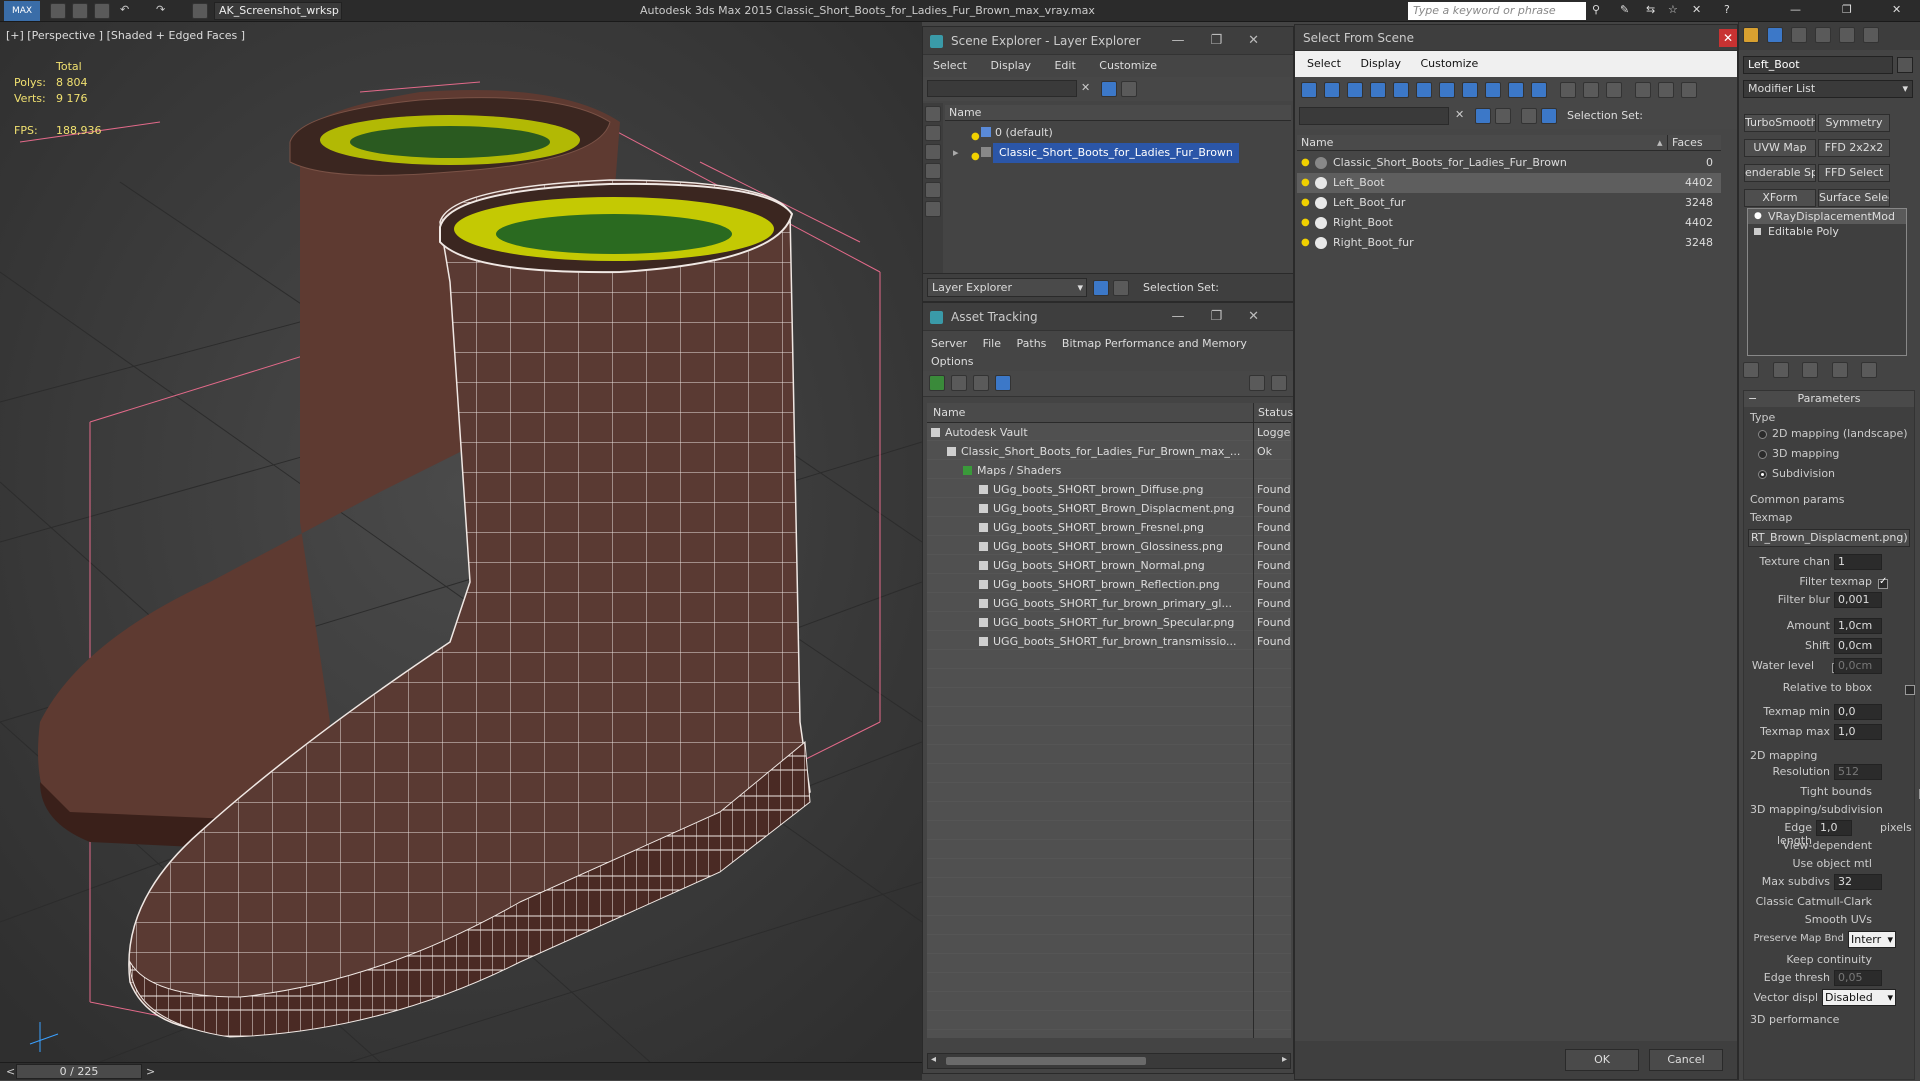 This screenshot has height=1081, width=1920. I want to click on options-icon, so click(1689, 90).